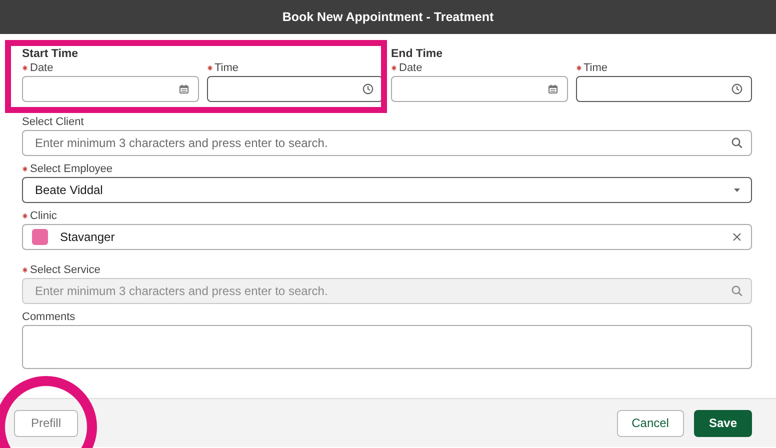 This screenshot has width=776, height=448. Describe the element at coordinates (40, 237) in the screenshot. I see `clinic-icon` at that location.